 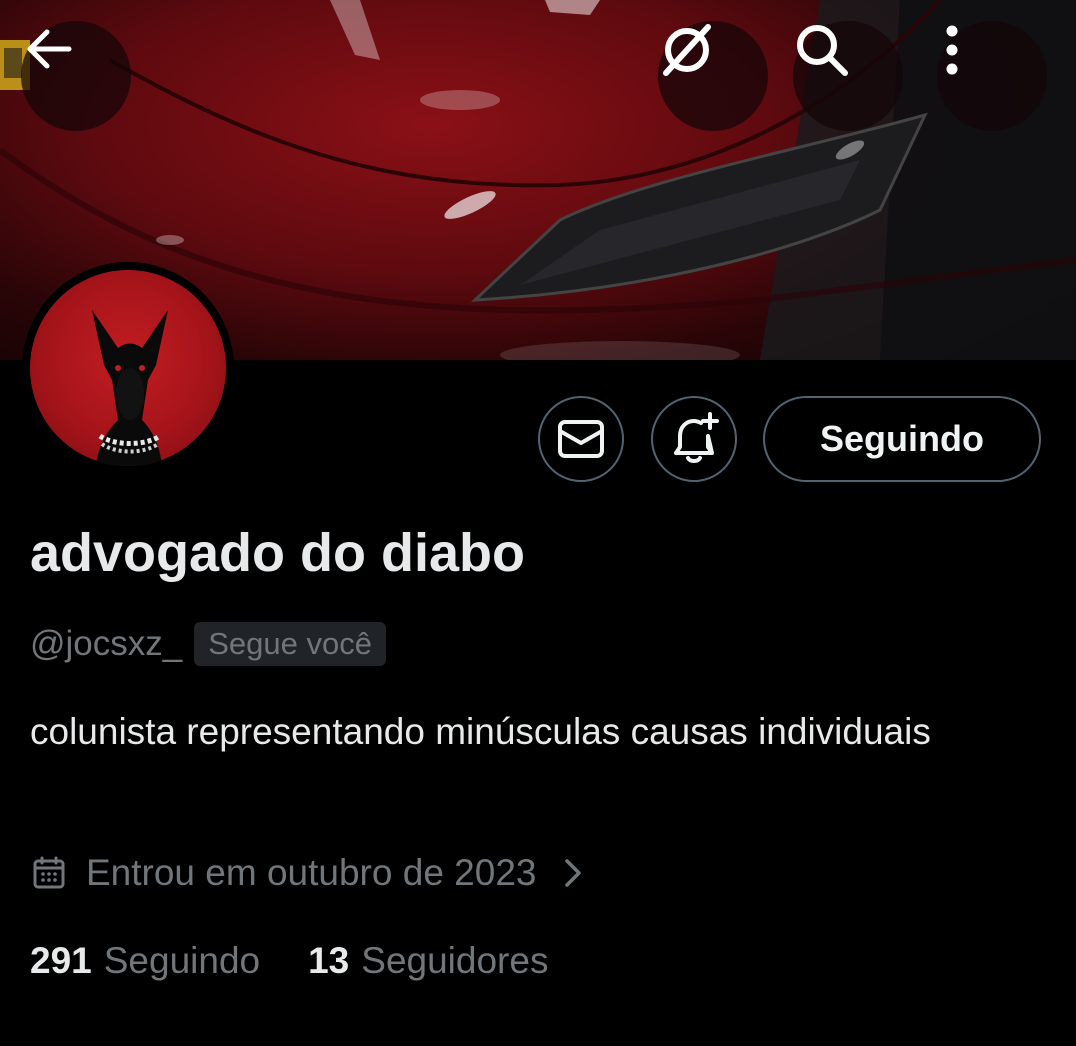 What do you see at coordinates (952, 50) in the screenshot?
I see `more-vertical-icon` at bounding box center [952, 50].